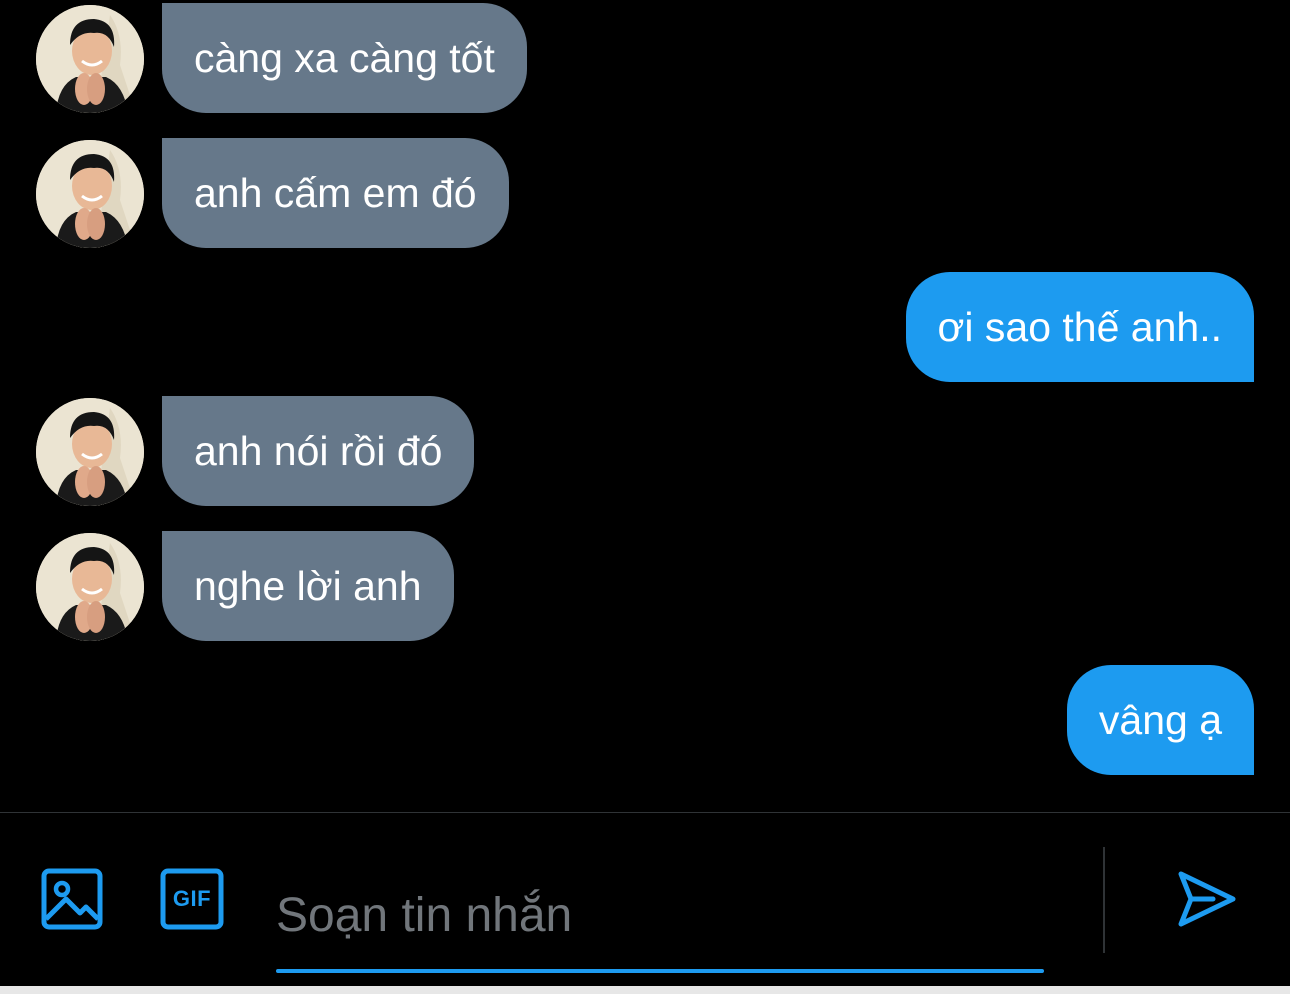 Image resolution: width=1290 pixels, height=994 pixels. I want to click on message-bubble-incoming: nghe lời anh, so click(308, 586).